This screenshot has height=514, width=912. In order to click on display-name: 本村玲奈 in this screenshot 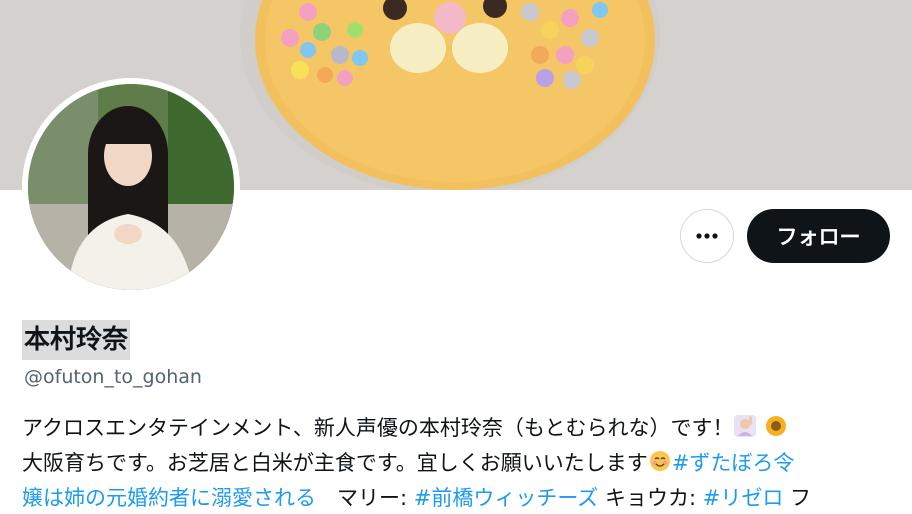, I will do `click(76, 340)`.